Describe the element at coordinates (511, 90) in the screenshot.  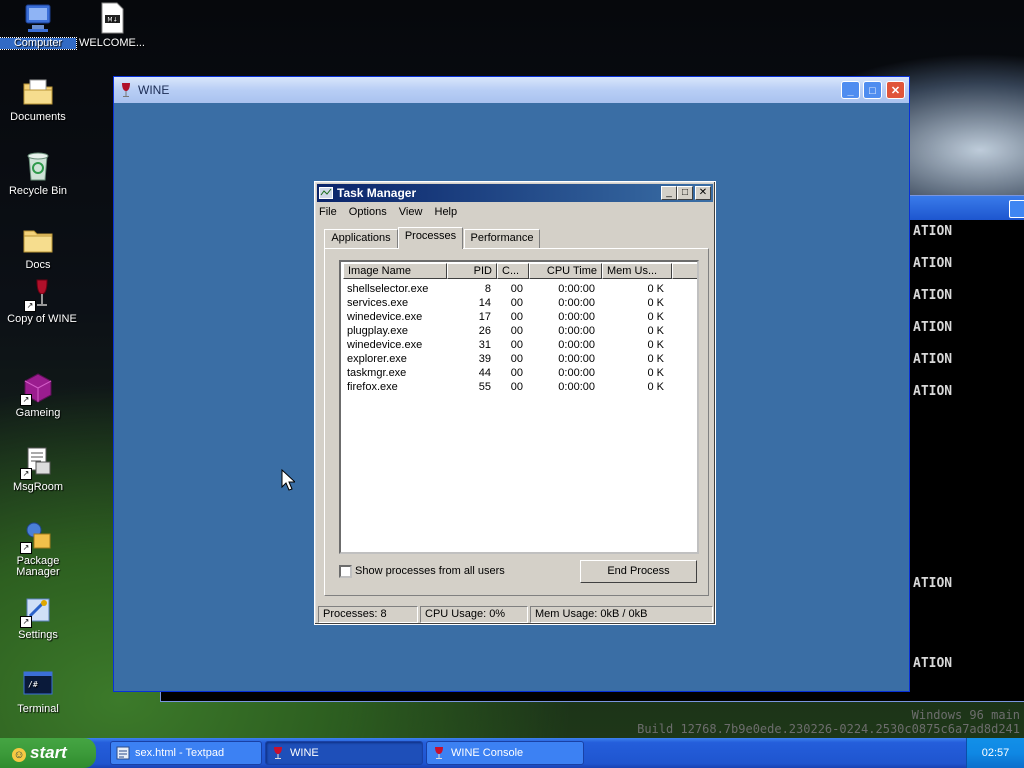
I see `wine-titlebar: WINE _ □ ✕` at that location.